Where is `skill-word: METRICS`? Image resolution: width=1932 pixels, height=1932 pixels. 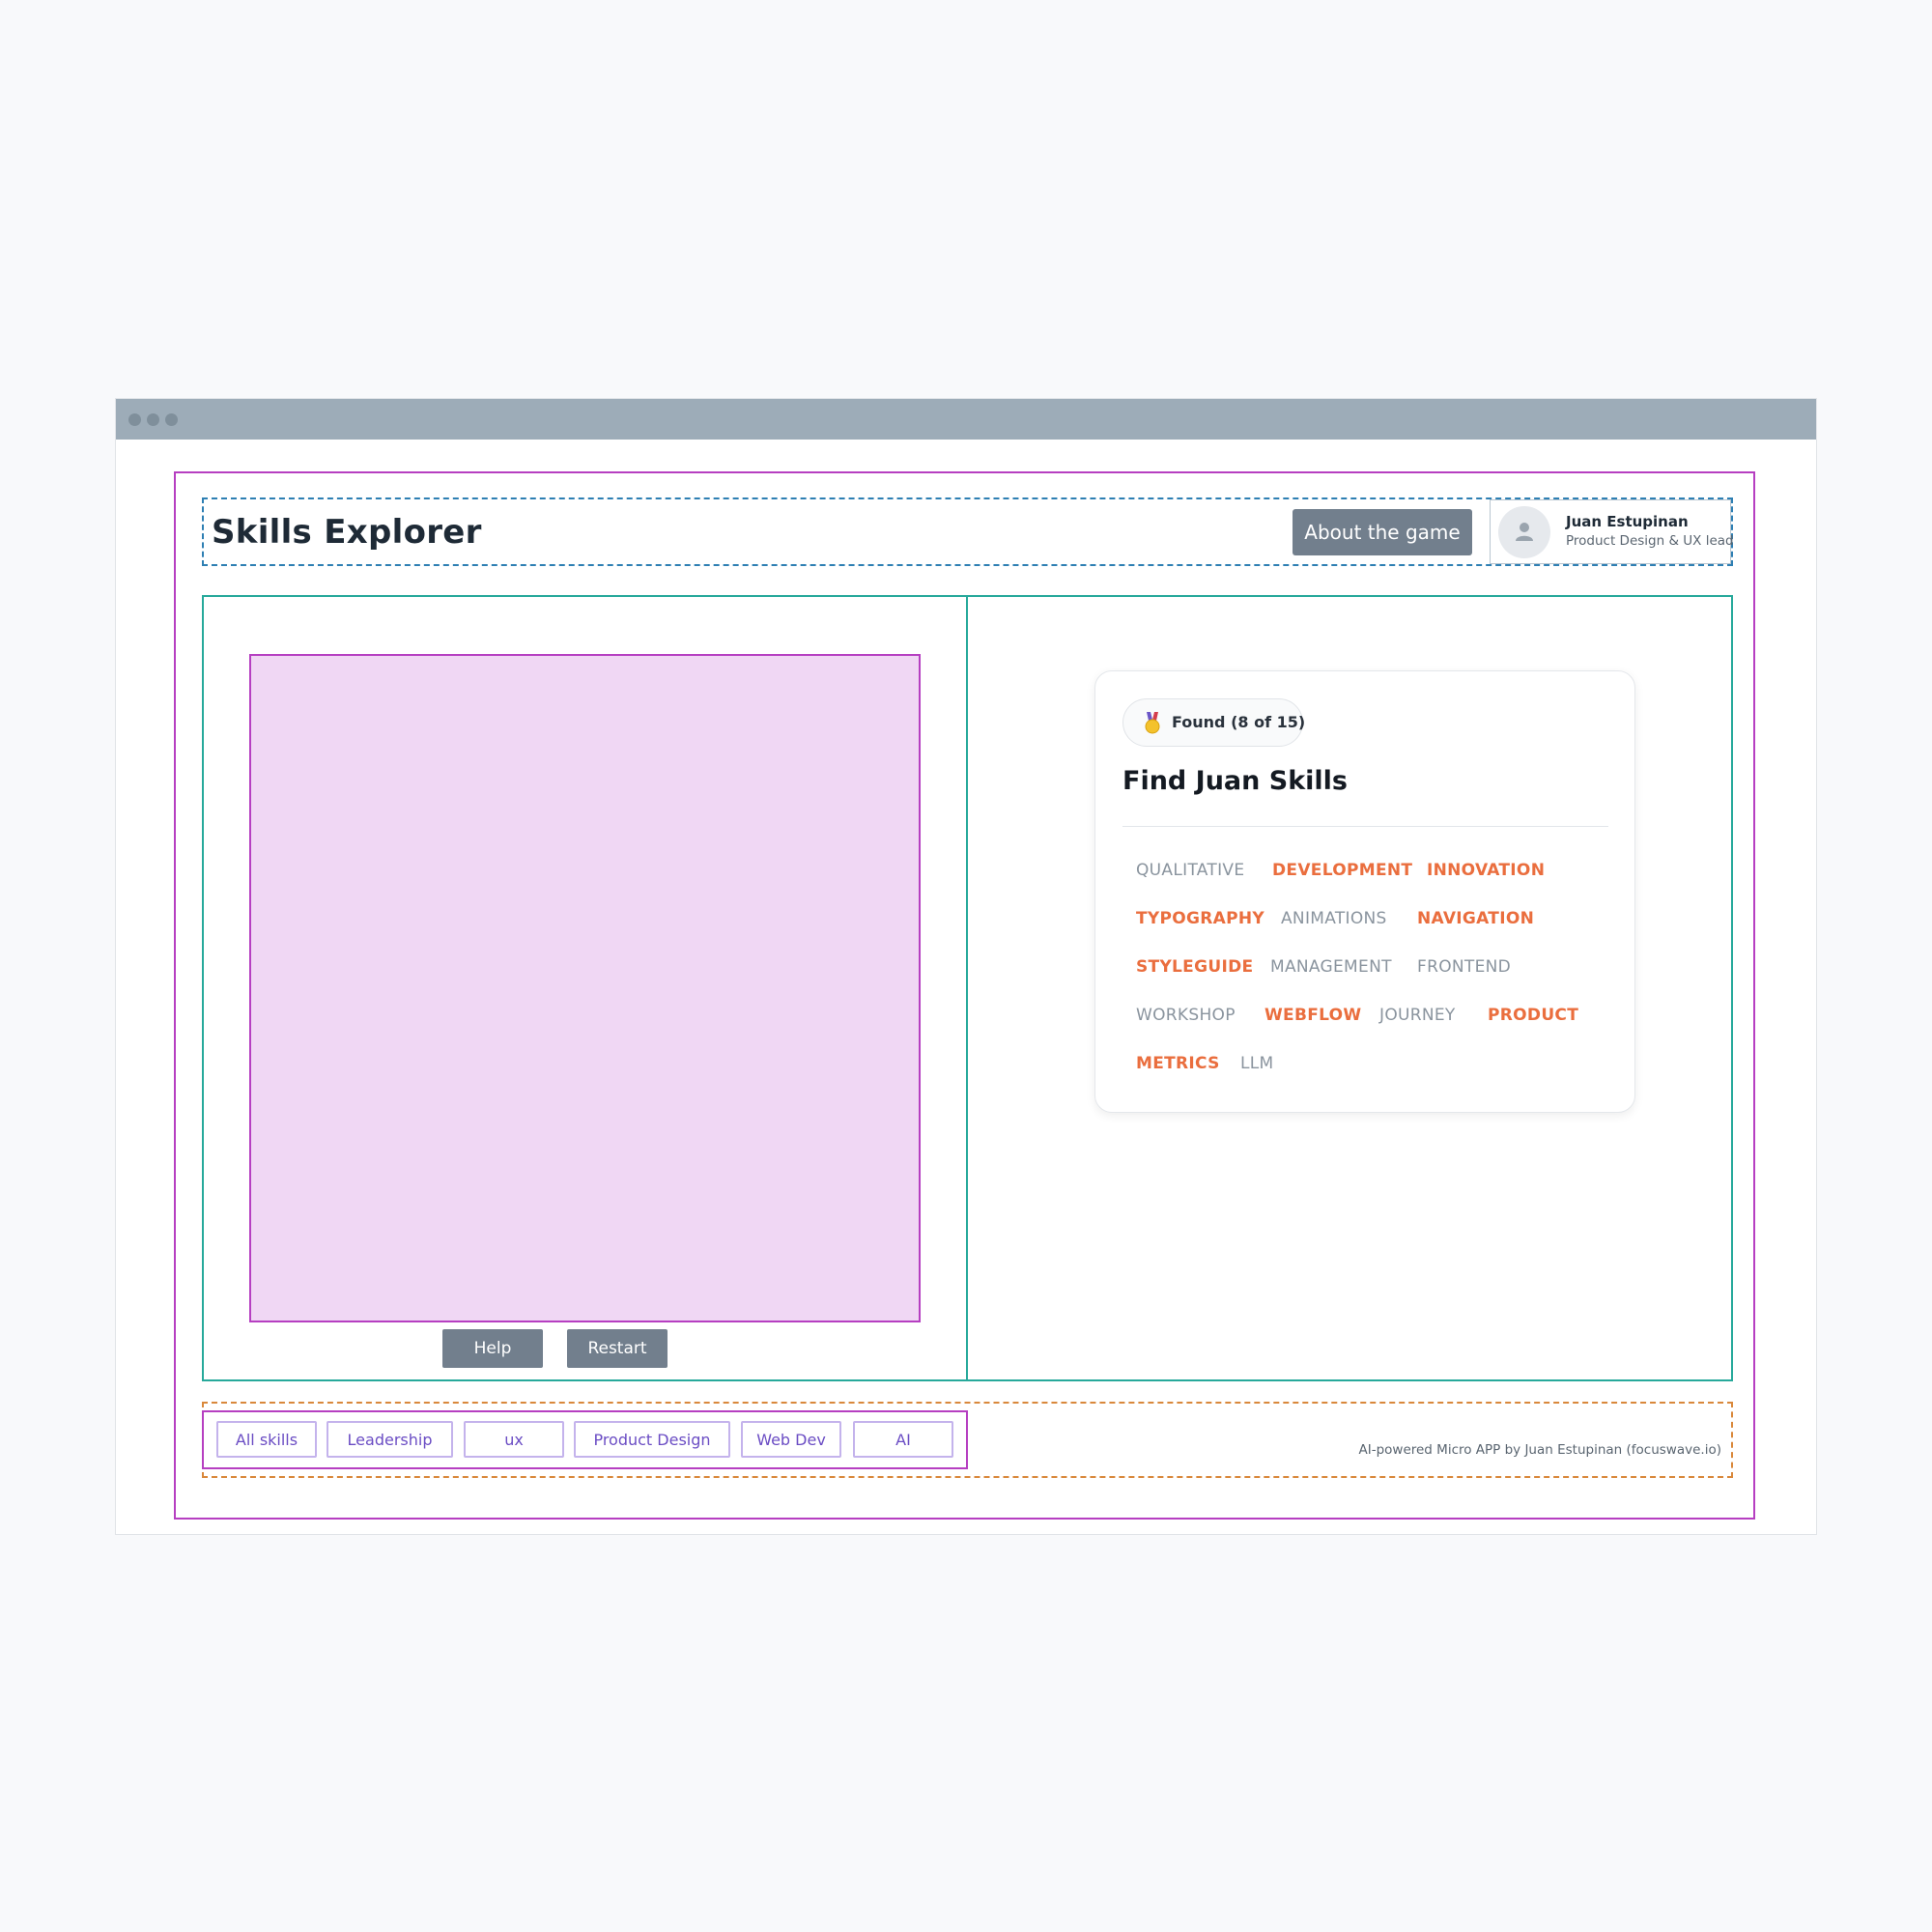
skill-word: METRICS is located at coordinates (1178, 1063).